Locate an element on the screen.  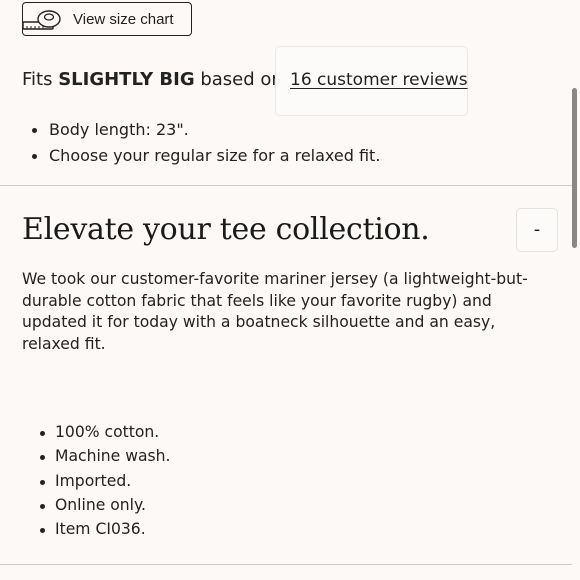
list-item: Body length: 23". is located at coordinates (206, 131).